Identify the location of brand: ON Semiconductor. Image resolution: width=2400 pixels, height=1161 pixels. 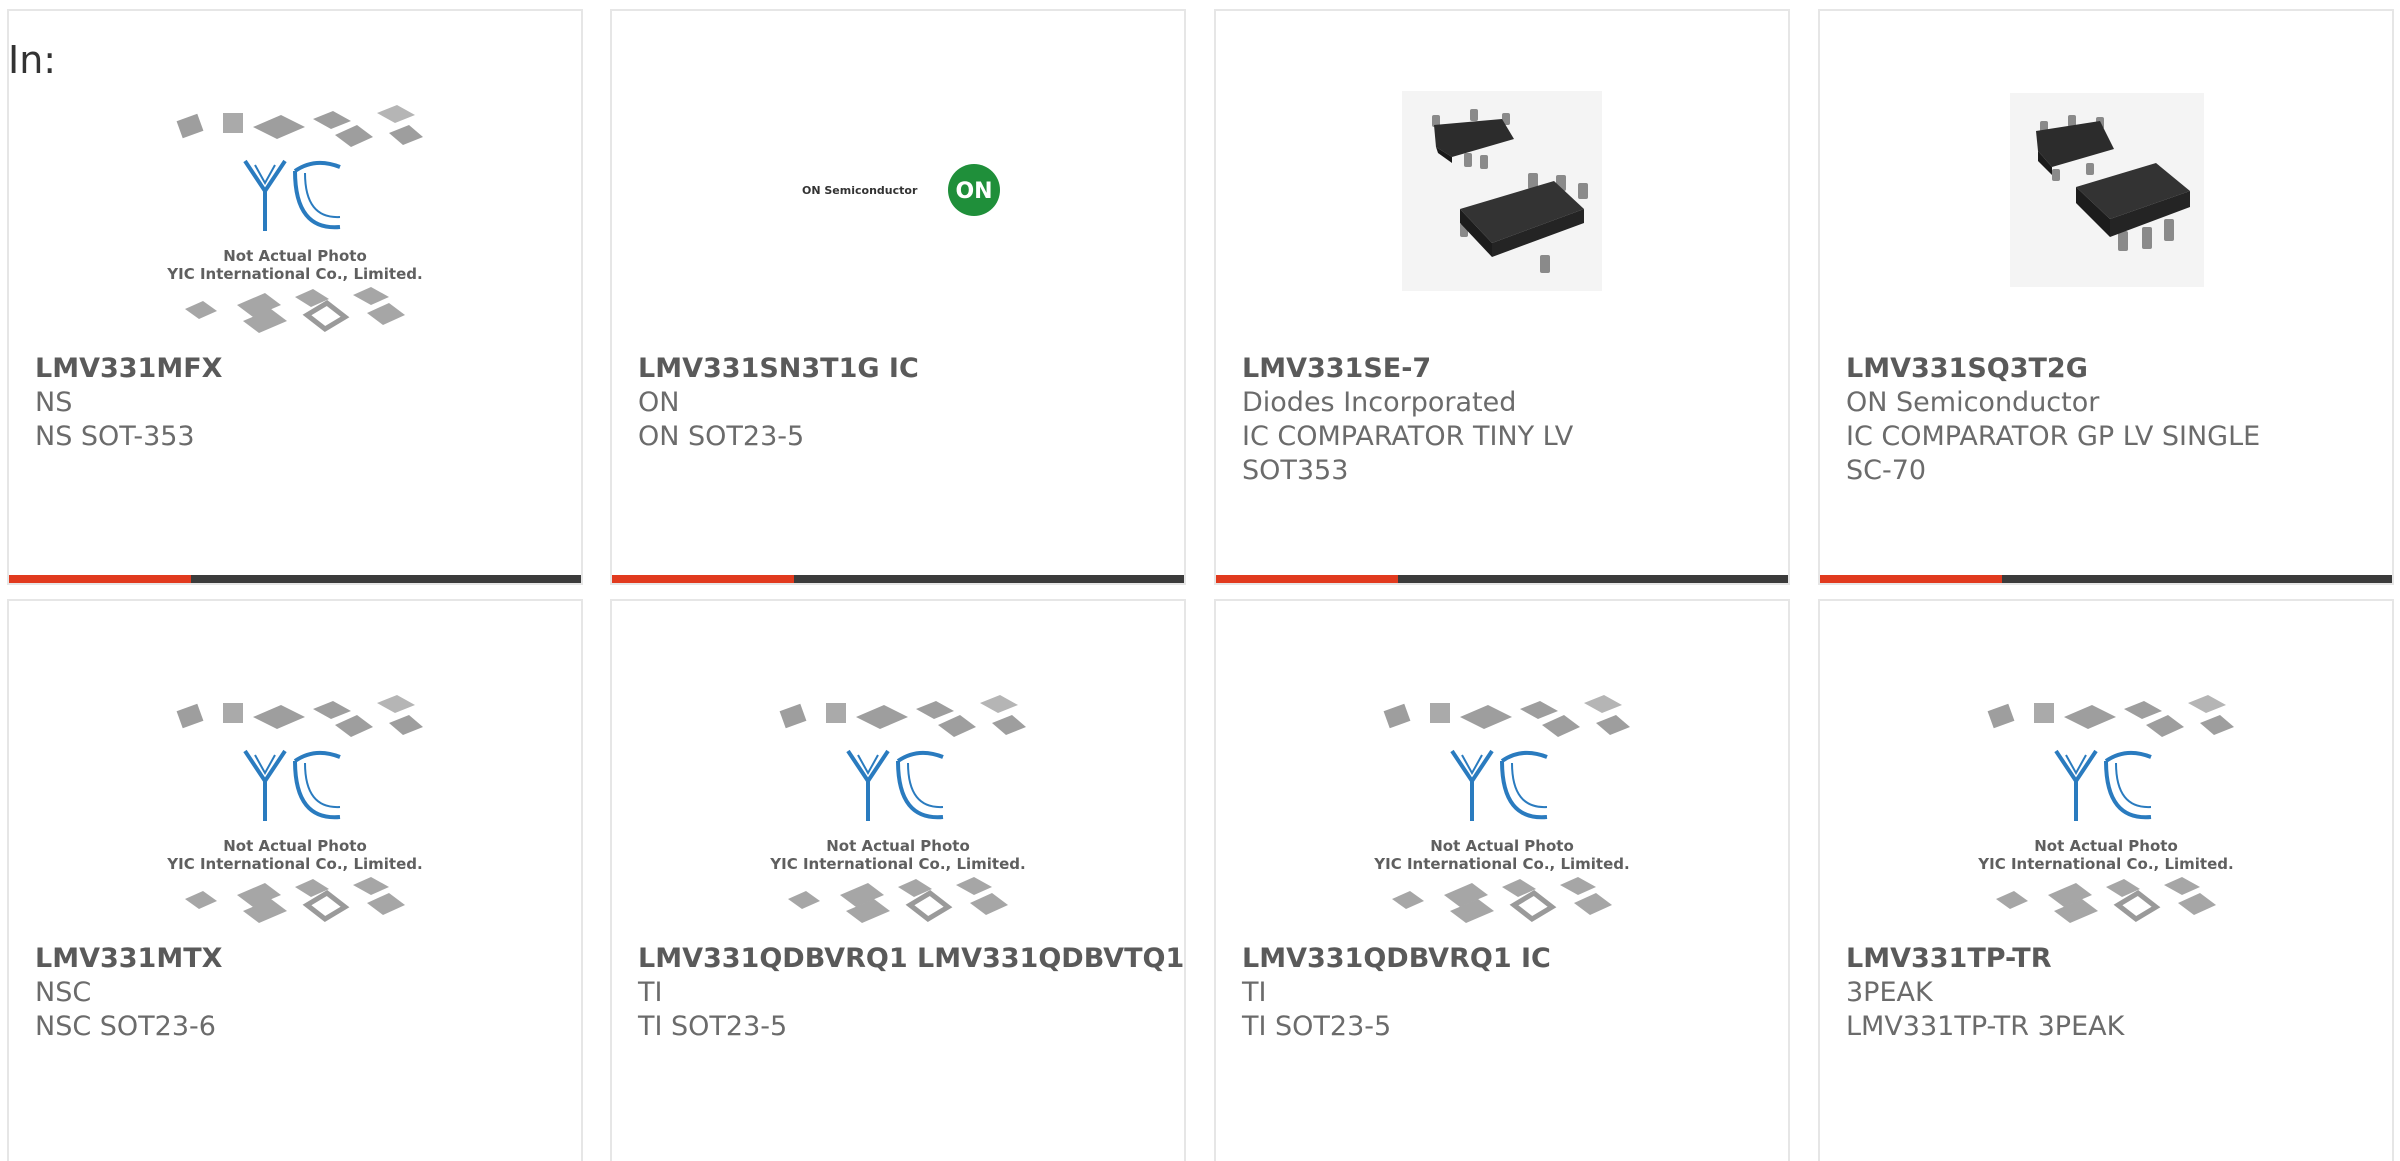
(1973, 402).